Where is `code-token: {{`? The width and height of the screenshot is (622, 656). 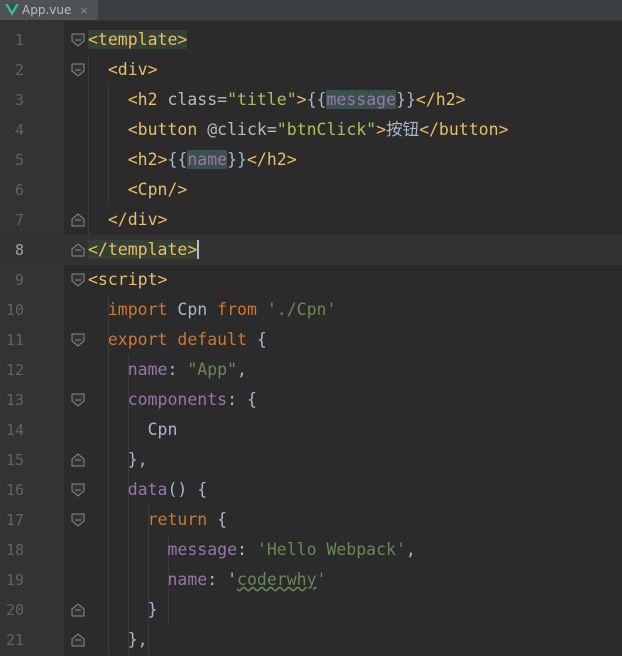 code-token: {{ is located at coordinates (177, 159).